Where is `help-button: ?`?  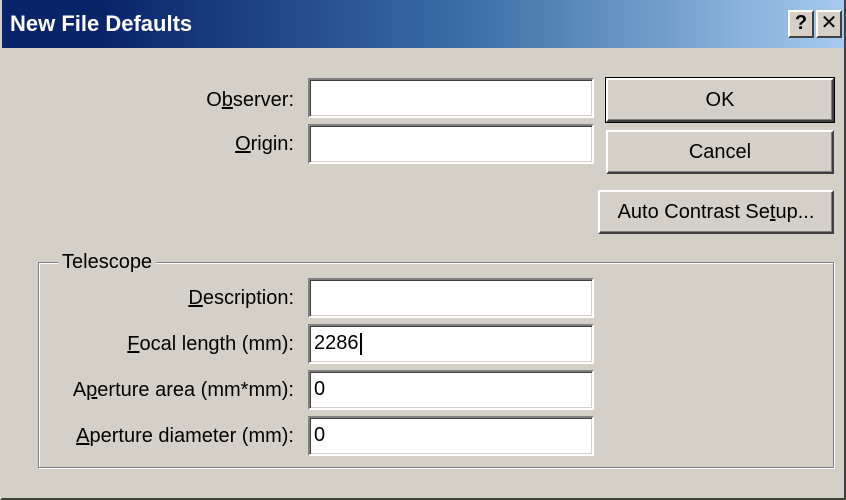
help-button: ? is located at coordinates (801, 24).